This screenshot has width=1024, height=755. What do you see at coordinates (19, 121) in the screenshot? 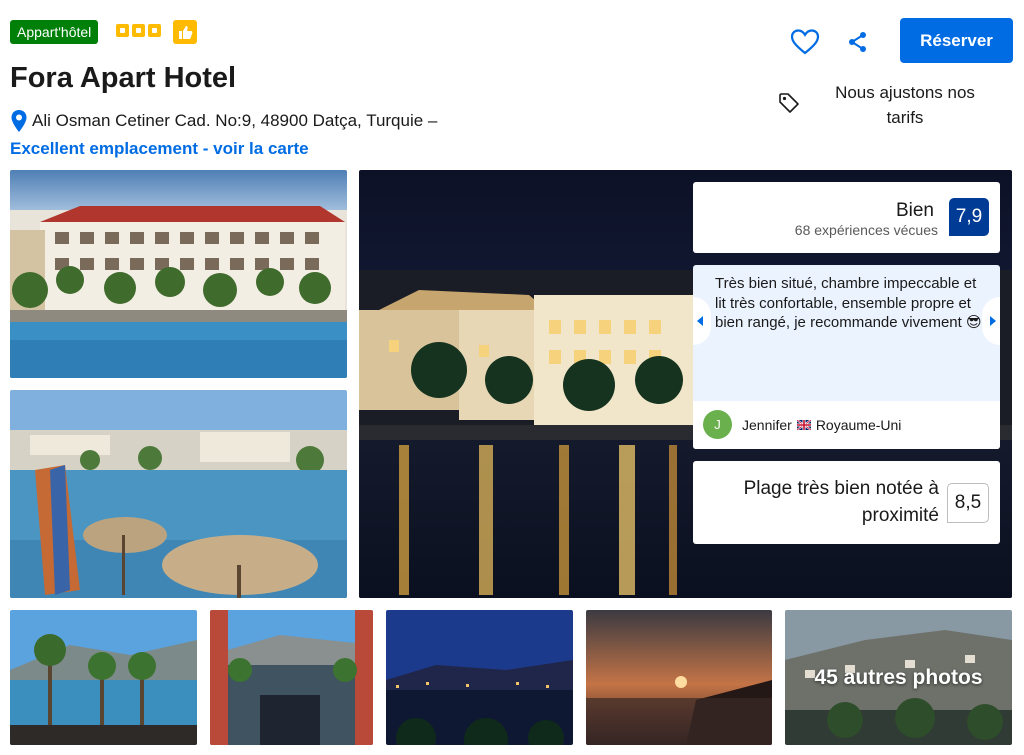
I see `map-pin-icon` at bounding box center [19, 121].